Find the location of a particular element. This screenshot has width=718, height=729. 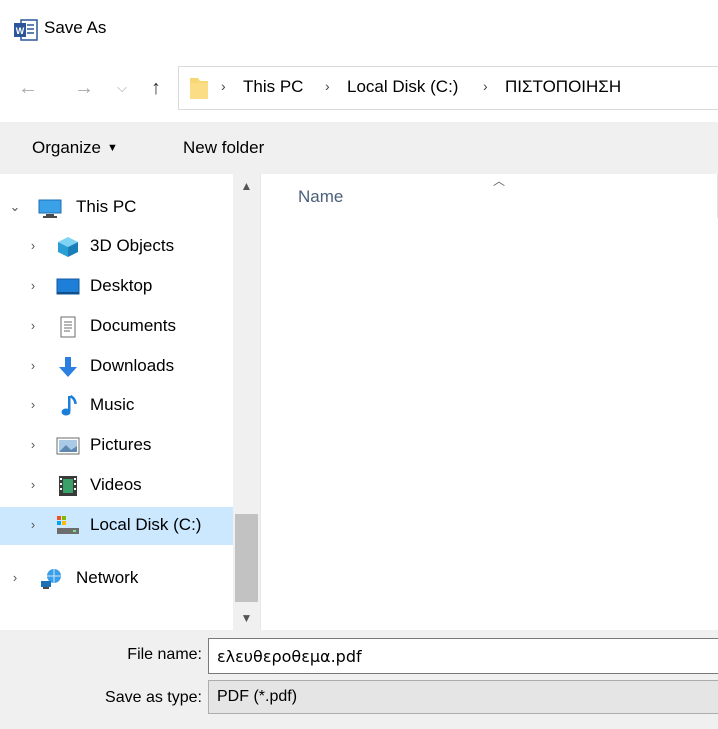

tree-item-label: This PC is located at coordinates (106, 206).